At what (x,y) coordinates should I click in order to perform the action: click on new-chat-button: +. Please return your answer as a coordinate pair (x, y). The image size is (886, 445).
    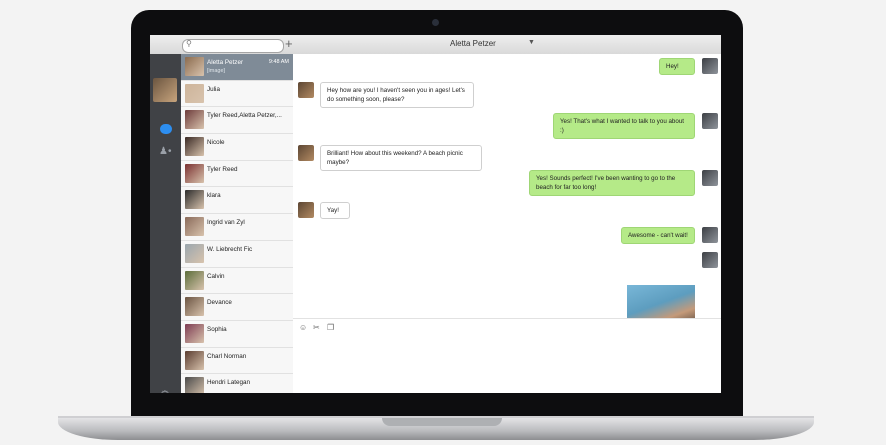
    Looking at the image, I should click on (289, 43).